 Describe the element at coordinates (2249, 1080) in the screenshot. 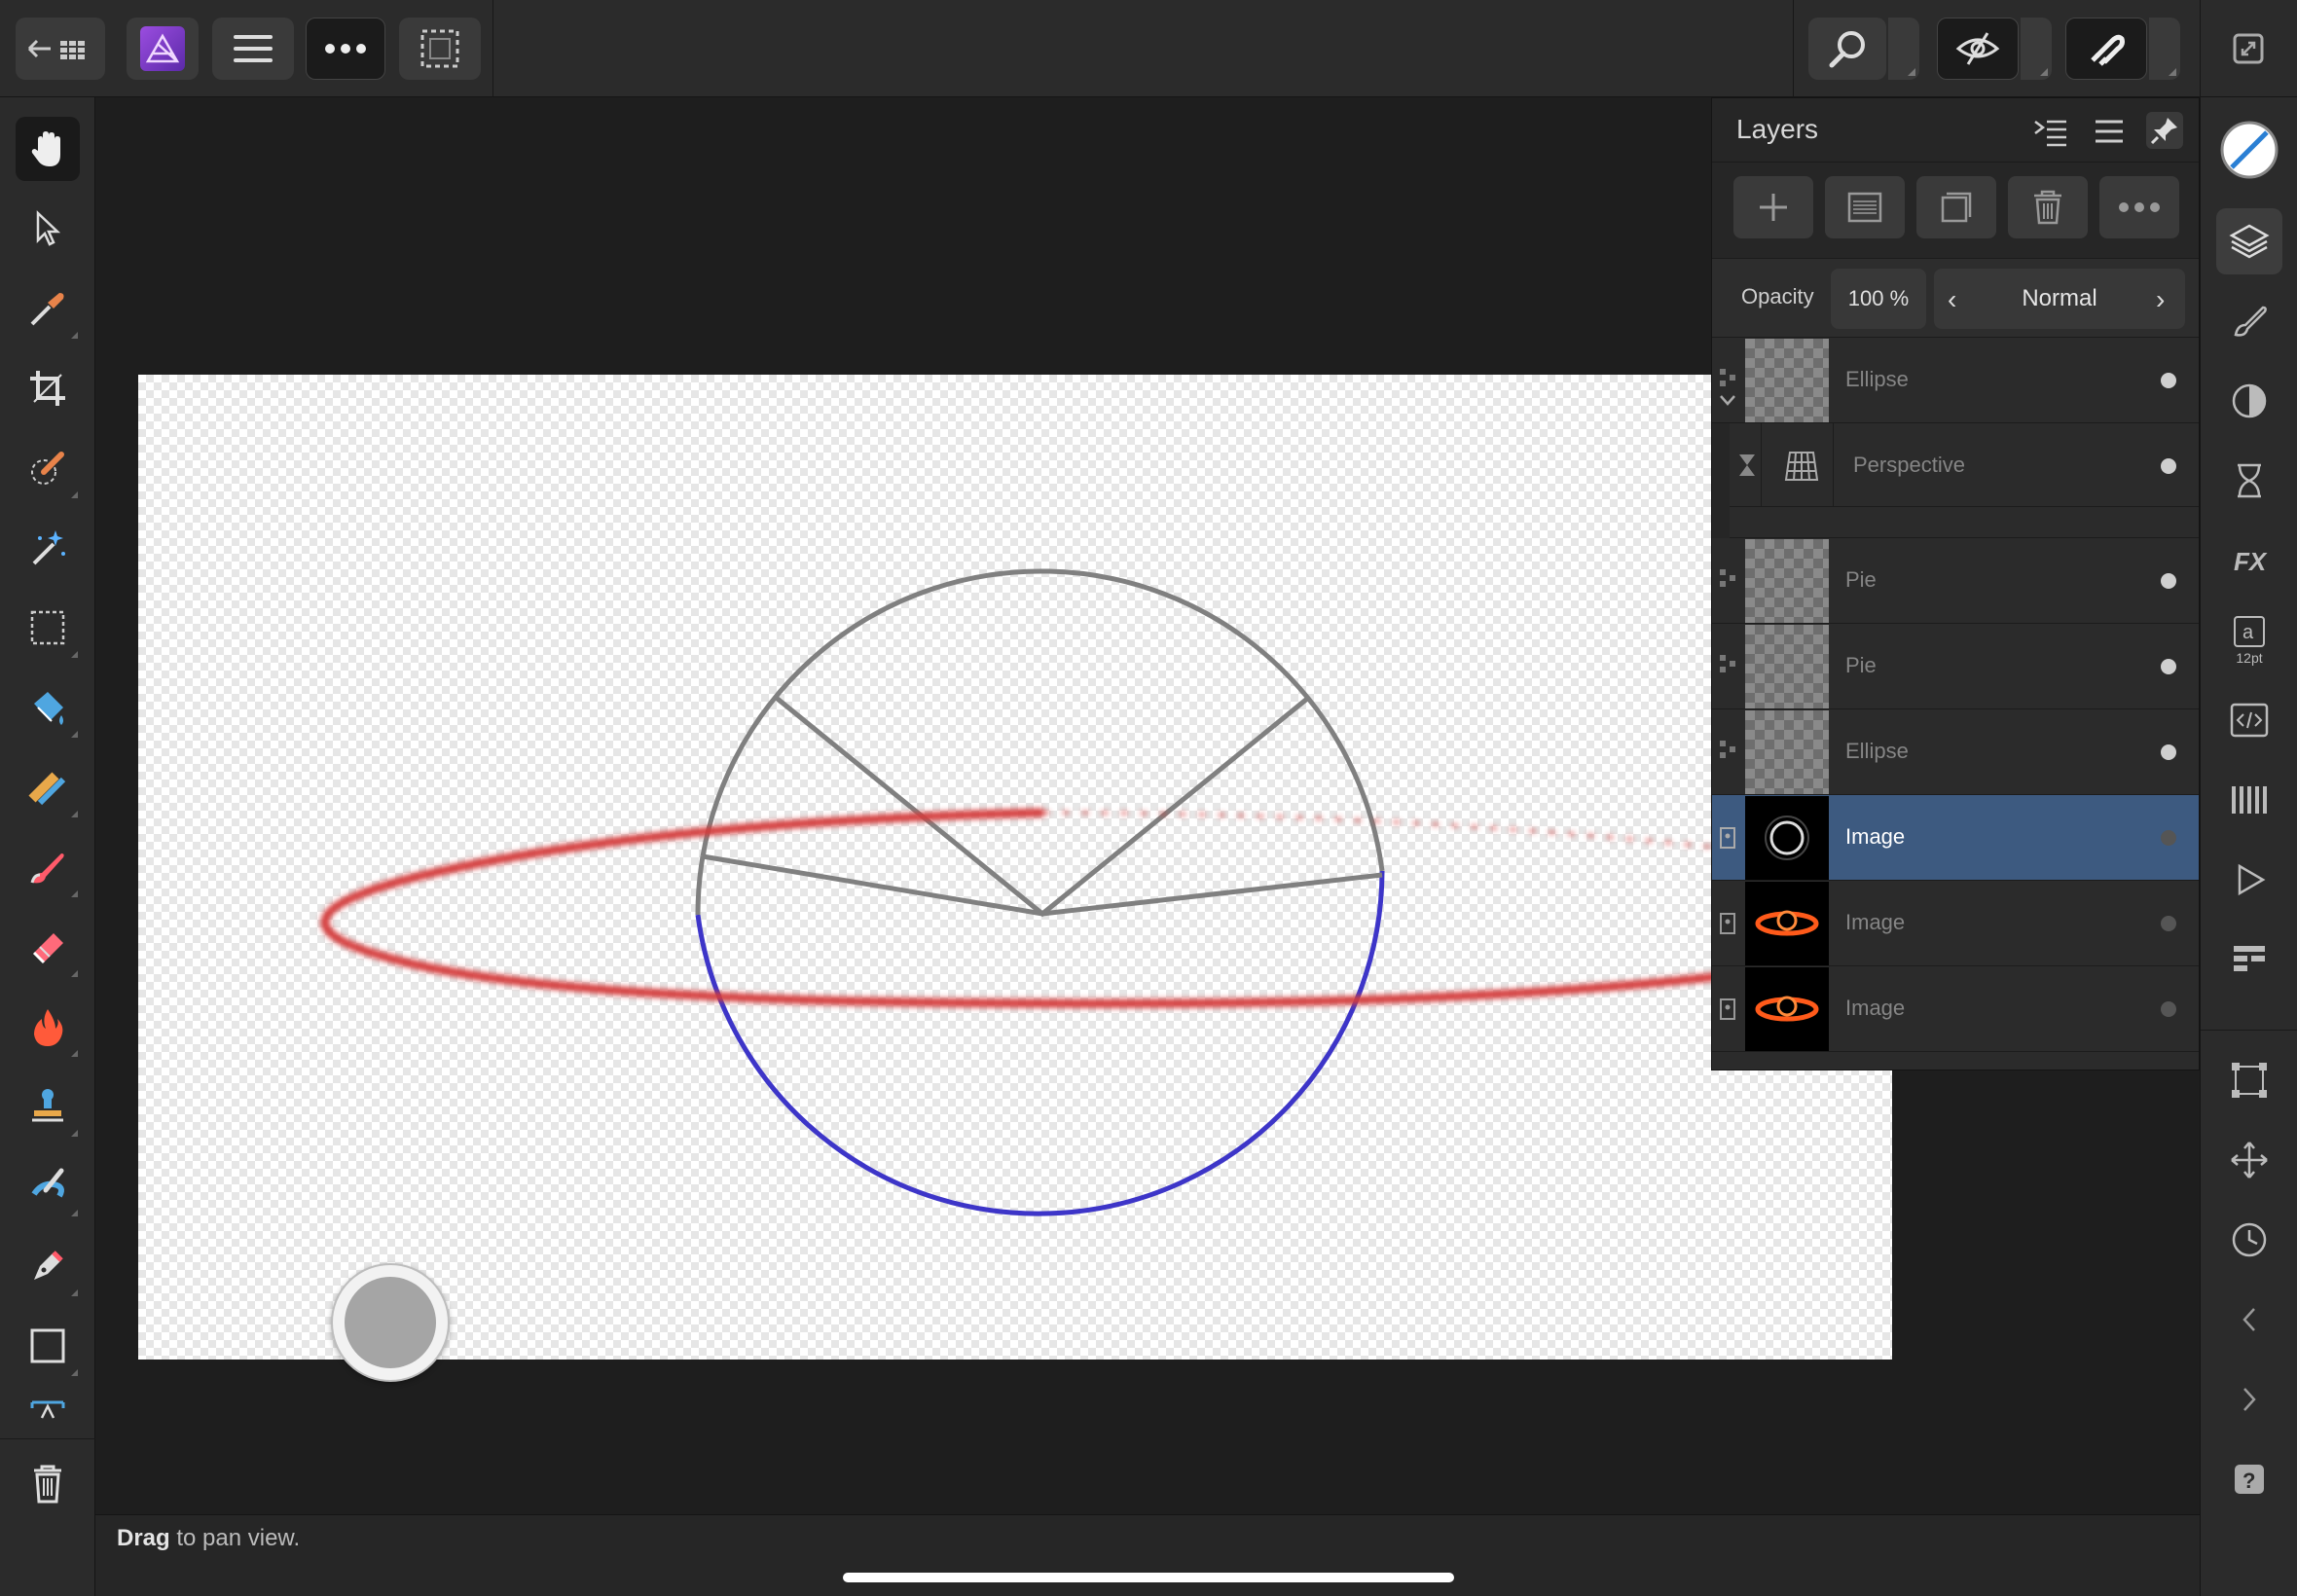

I see `transform-studio-button` at that location.